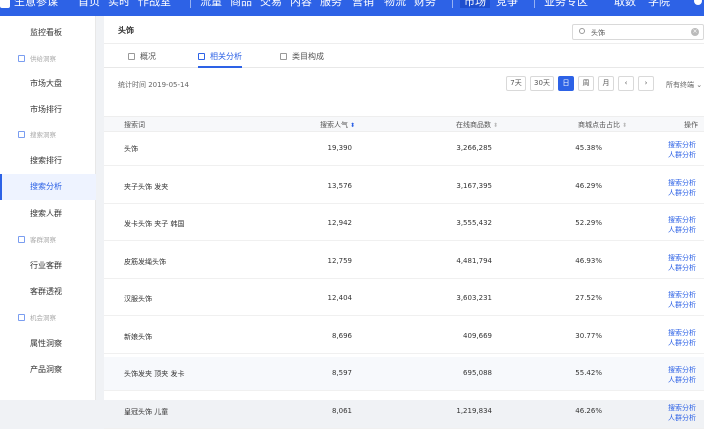  Describe the element at coordinates (340, 148) in the screenshot. I see `cell-popularity: 19,390` at that location.